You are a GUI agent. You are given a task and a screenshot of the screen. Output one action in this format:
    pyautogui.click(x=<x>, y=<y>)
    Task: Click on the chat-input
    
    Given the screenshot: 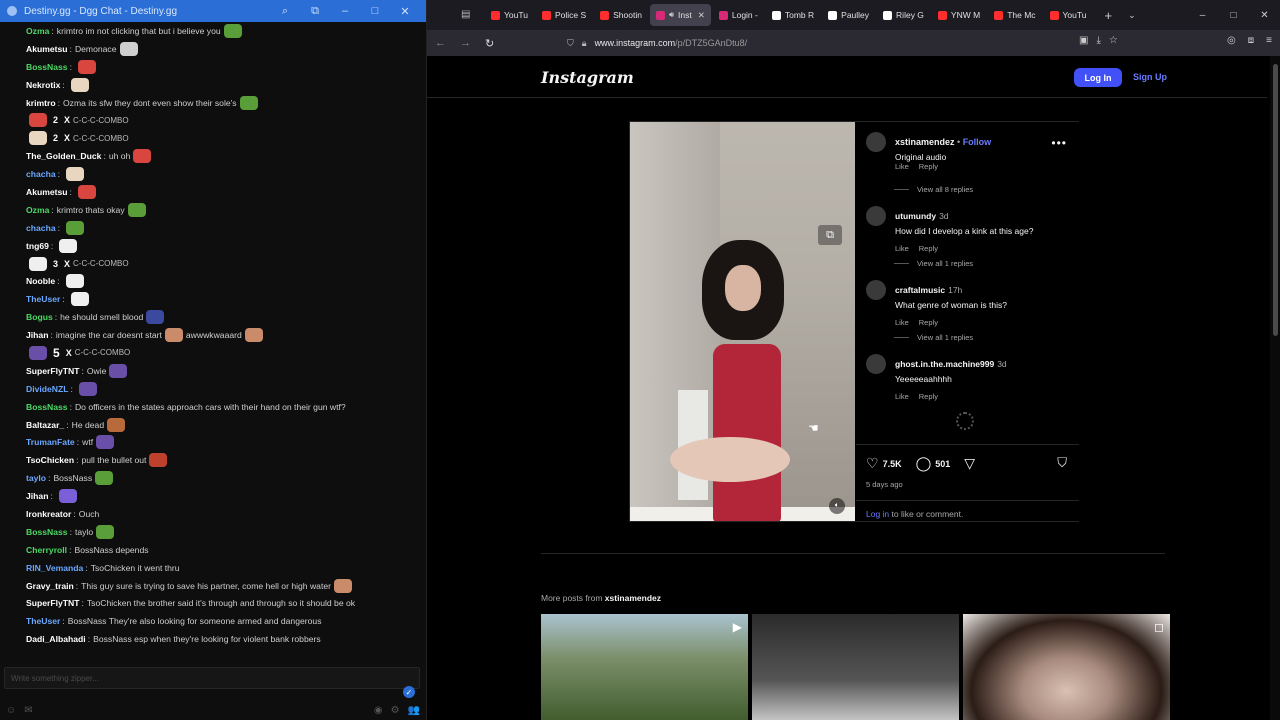 What is the action you would take?
    pyautogui.click(x=212, y=678)
    